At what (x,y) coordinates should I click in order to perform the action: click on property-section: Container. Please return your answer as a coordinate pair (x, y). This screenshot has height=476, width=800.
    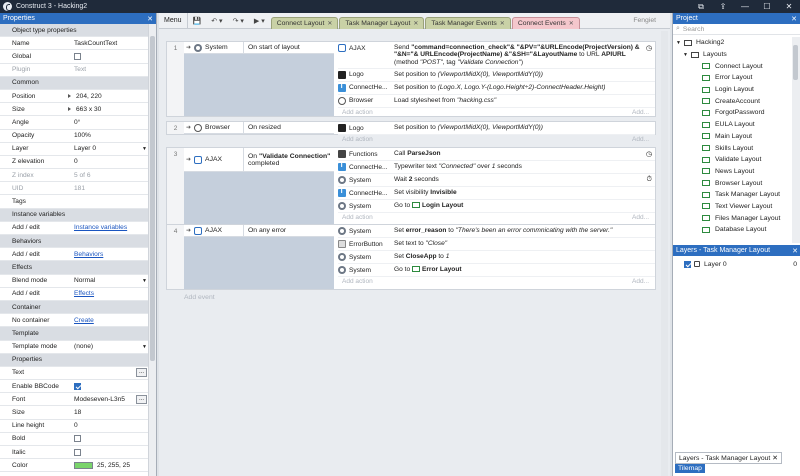
    Looking at the image, I should click on (74, 307).